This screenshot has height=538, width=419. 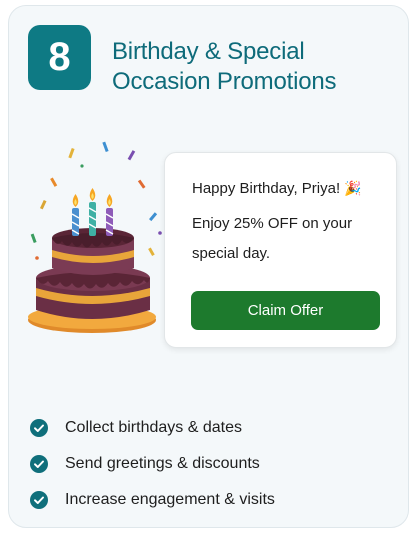 I want to click on offer-line-1: Enjoy 25% OFF on your, so click(x=272, y=223).